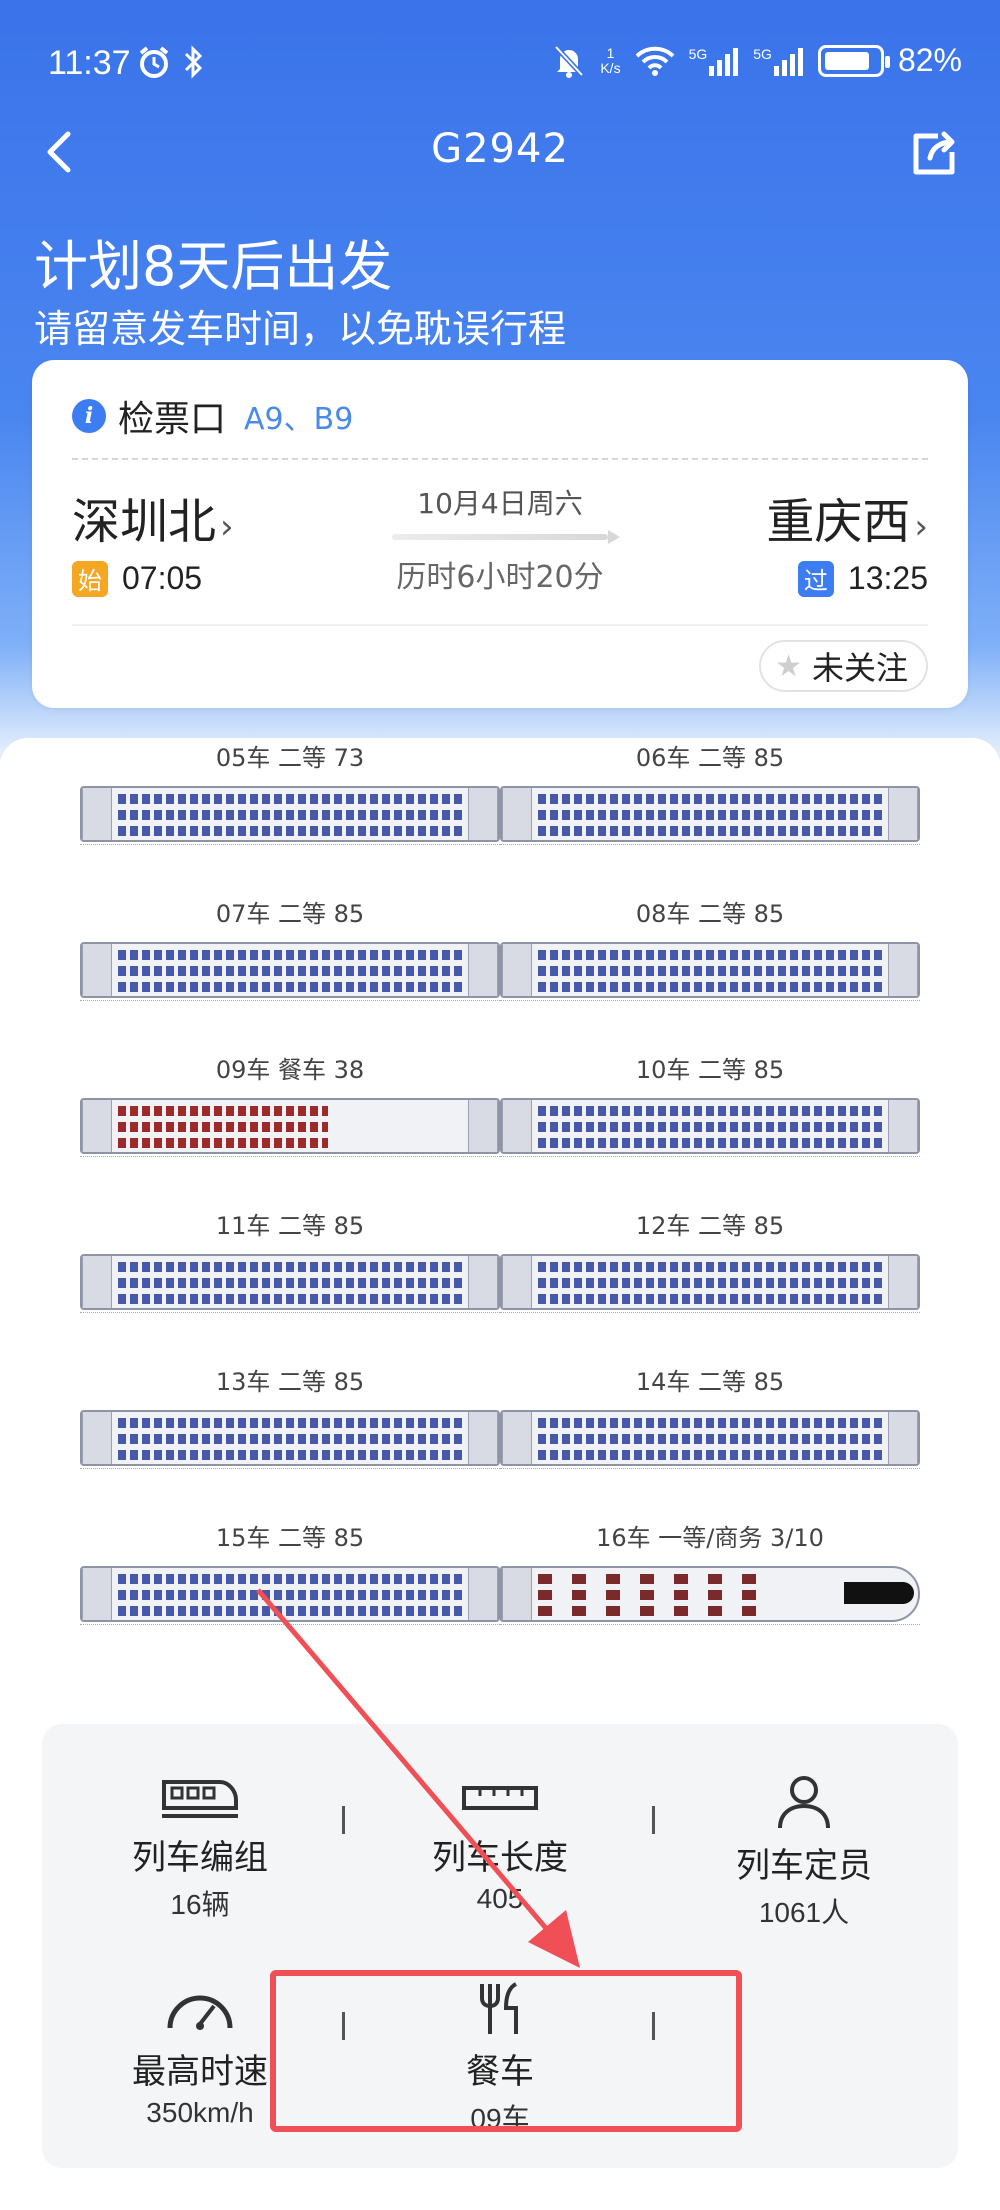 This screenshot has height=2210, width=1000. What do you see at coordinates (500, 65) in the screenshot?
I see `status-bar: 11:37 1 K/s 5G 5G 82%` at bounding box center [500, 65].